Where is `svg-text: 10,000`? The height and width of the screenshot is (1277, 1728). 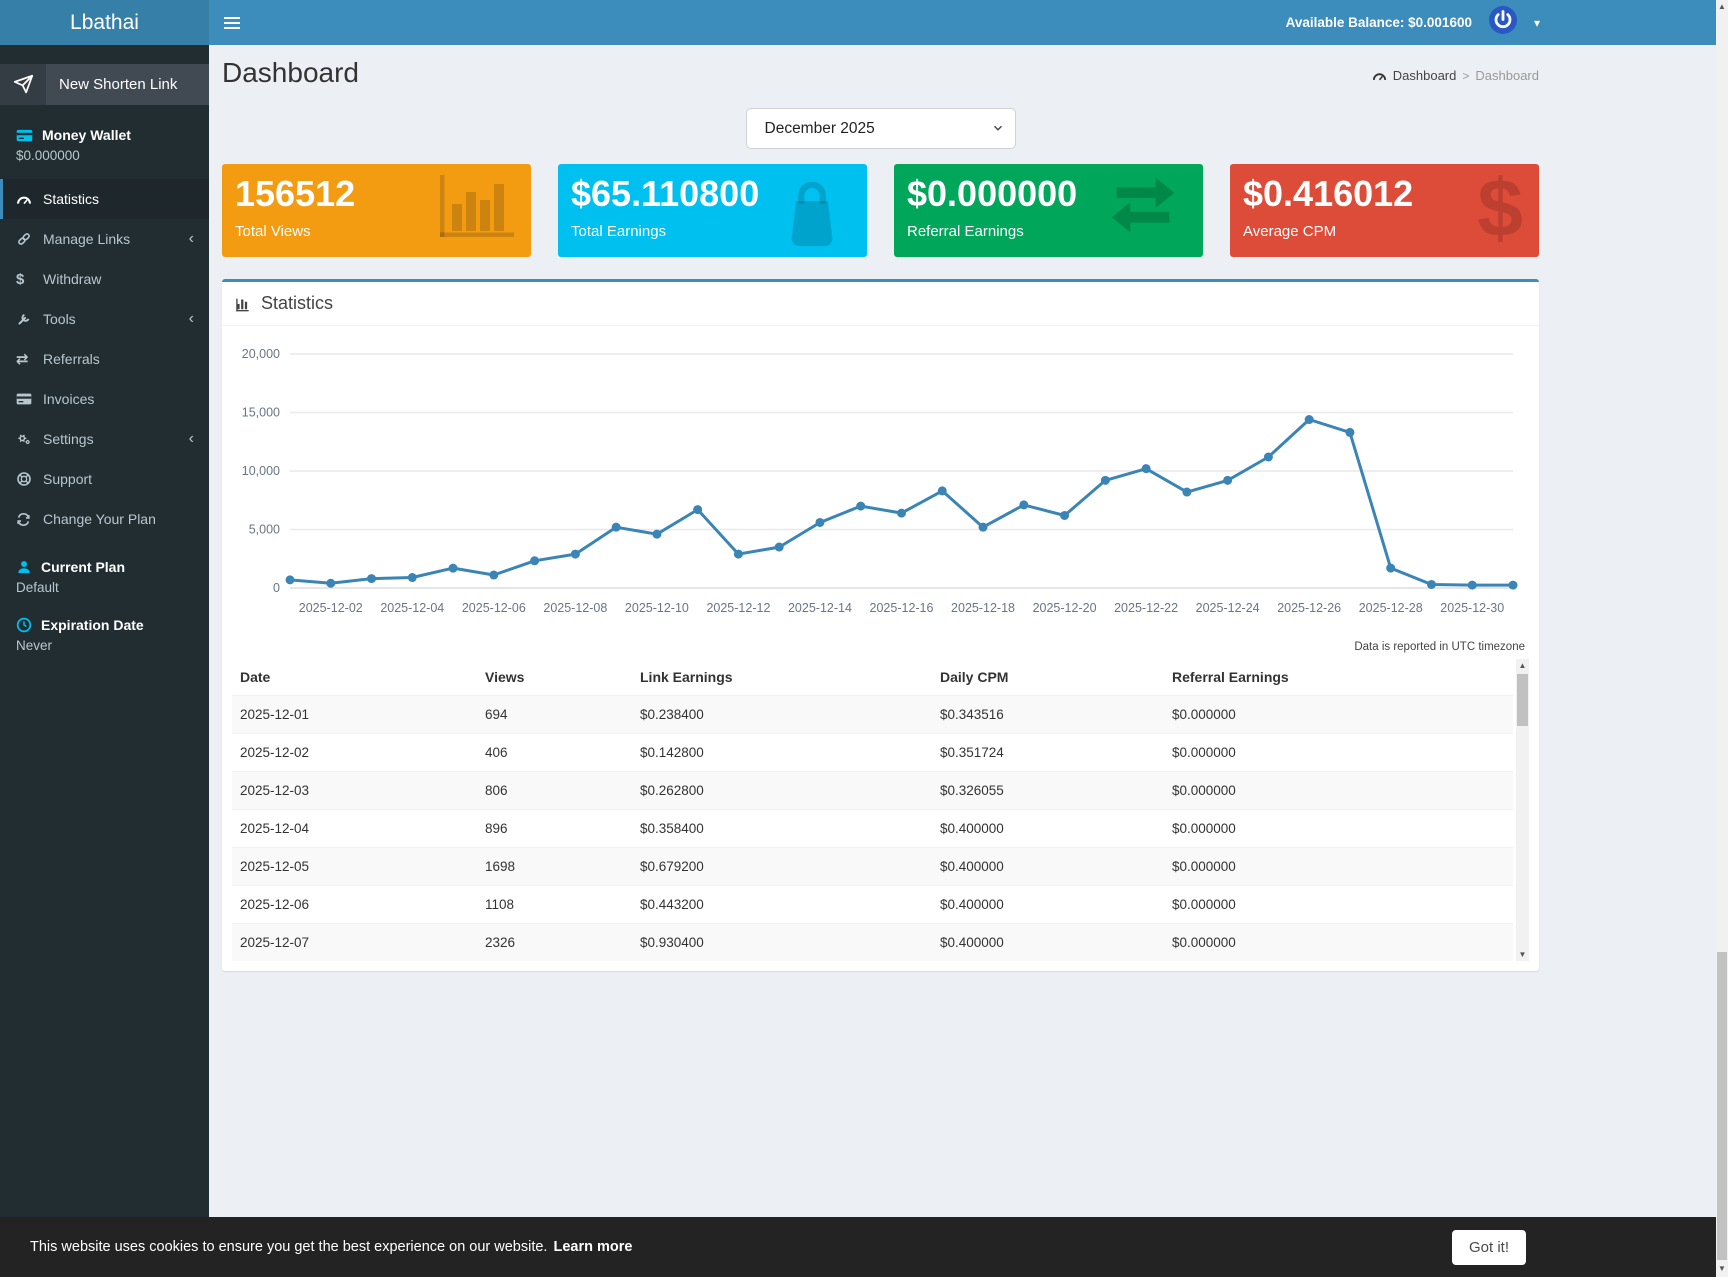 svg-text: 10,000 is located at coordinates (261, 471).